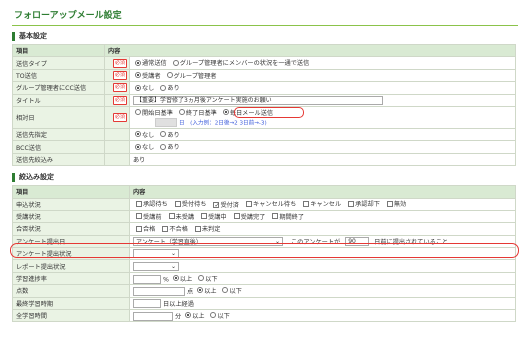  Describe the element at coordinates (315, 242) in the screenshot. I see `survey-text-before: このアンケートが` at that location.